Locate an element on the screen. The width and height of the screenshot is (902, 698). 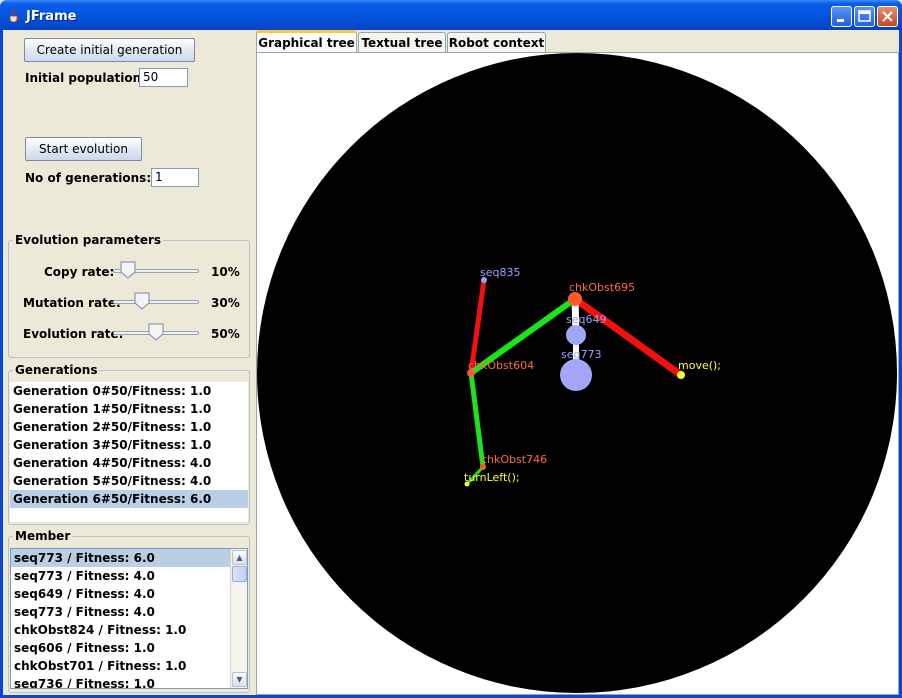
generation-list-item: Generation 5#50/Fitness: 4.0 is located at coordinates (129, 481).